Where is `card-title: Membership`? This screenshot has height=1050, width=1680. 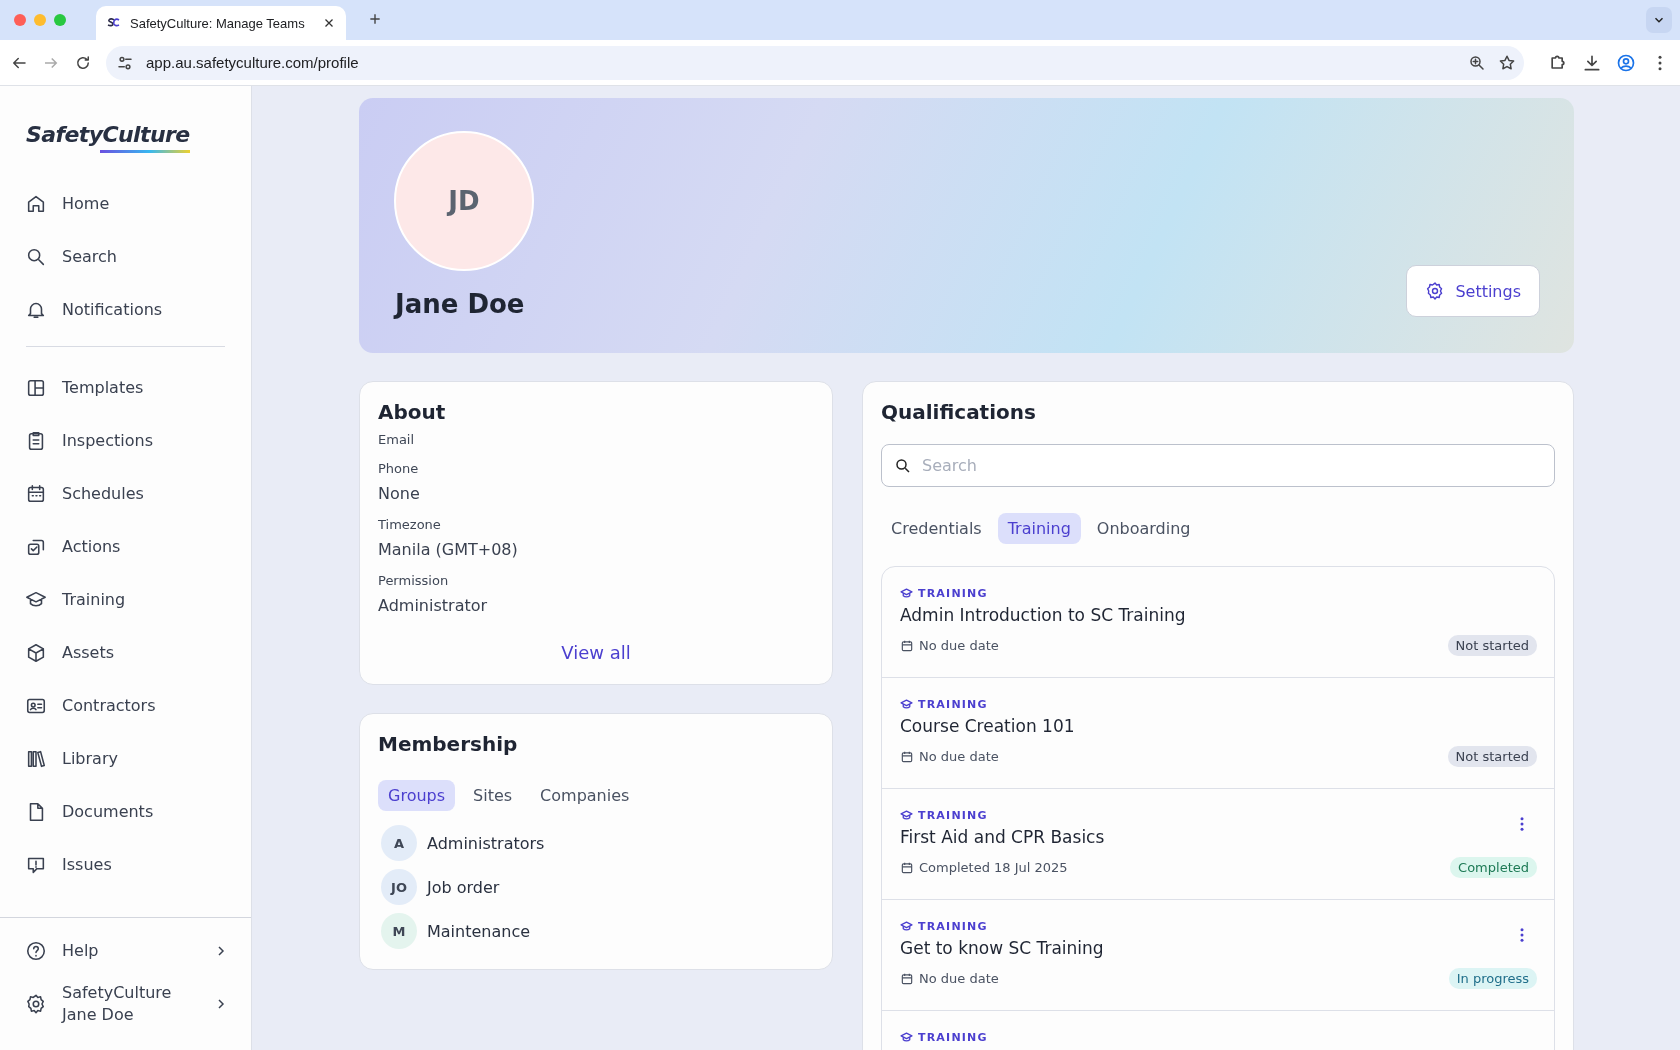
card-title: Membership is located at coordinates (448, 744).